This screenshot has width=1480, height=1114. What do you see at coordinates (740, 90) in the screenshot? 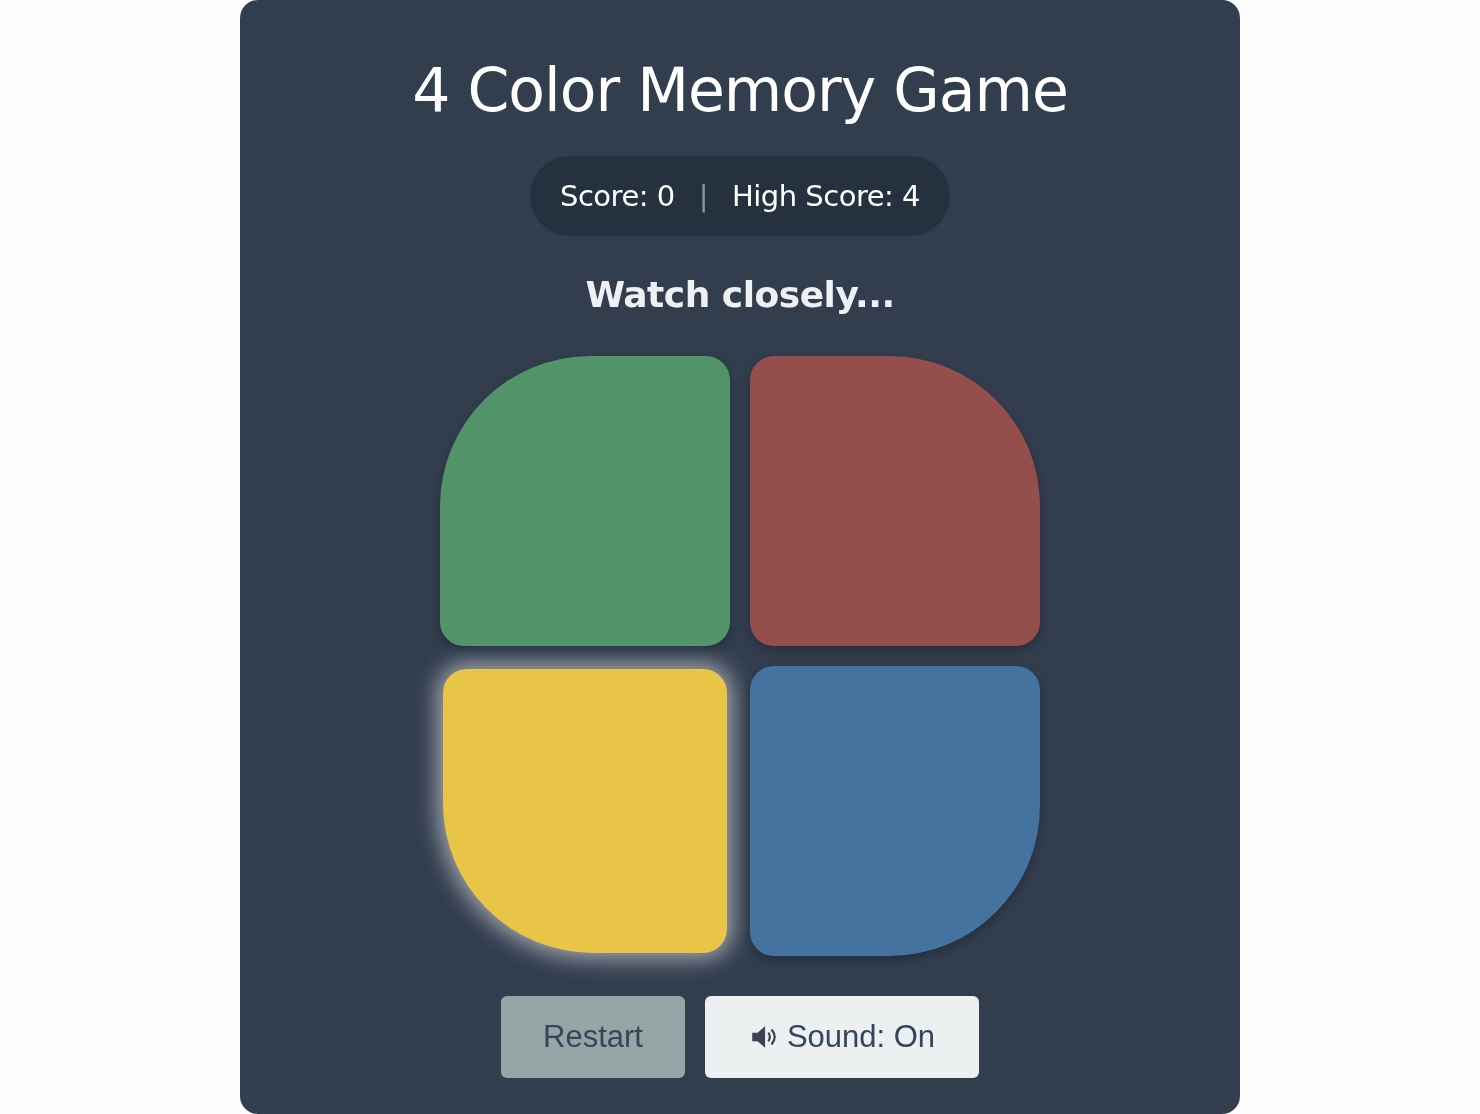
I see `game-title: 4 Color Memory Game` at bounding box center [740, 90].